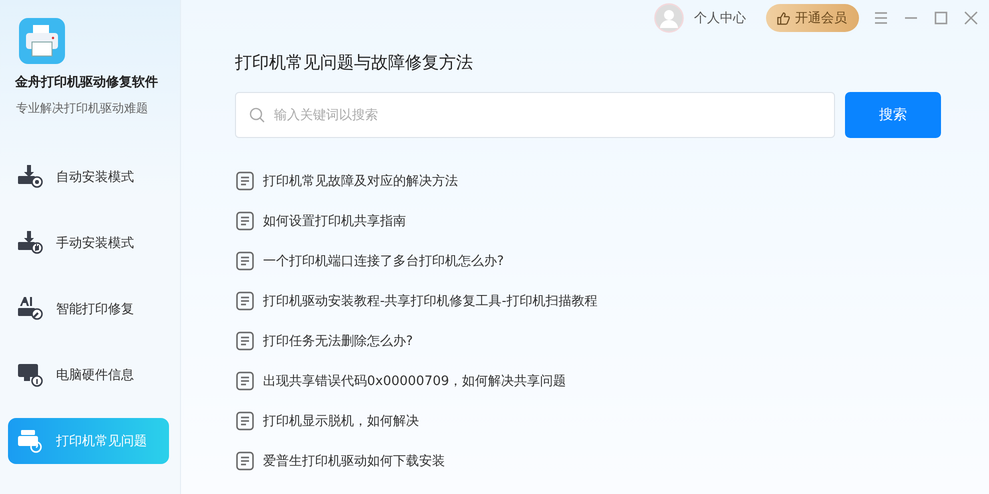  I want to click on page-title: 打印机常见问题与故障修复方法, so click(354, 63).